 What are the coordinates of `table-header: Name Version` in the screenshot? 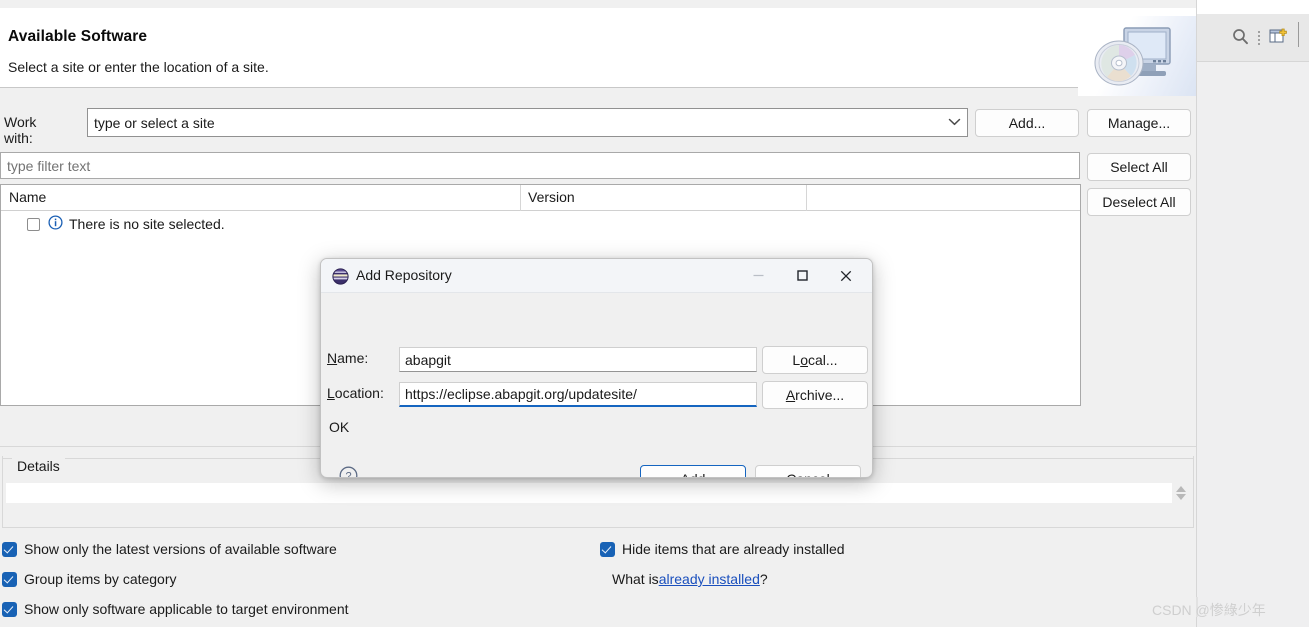 It's located at (540, 198).